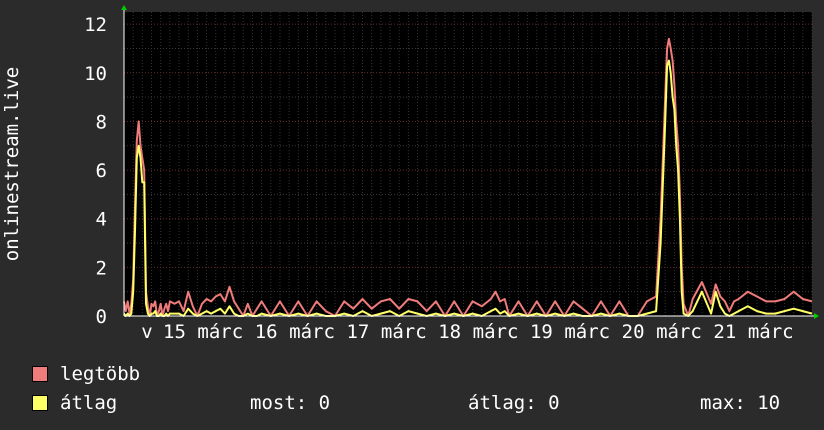  I want to click on x-tick-label: 15, so click(174, 332).